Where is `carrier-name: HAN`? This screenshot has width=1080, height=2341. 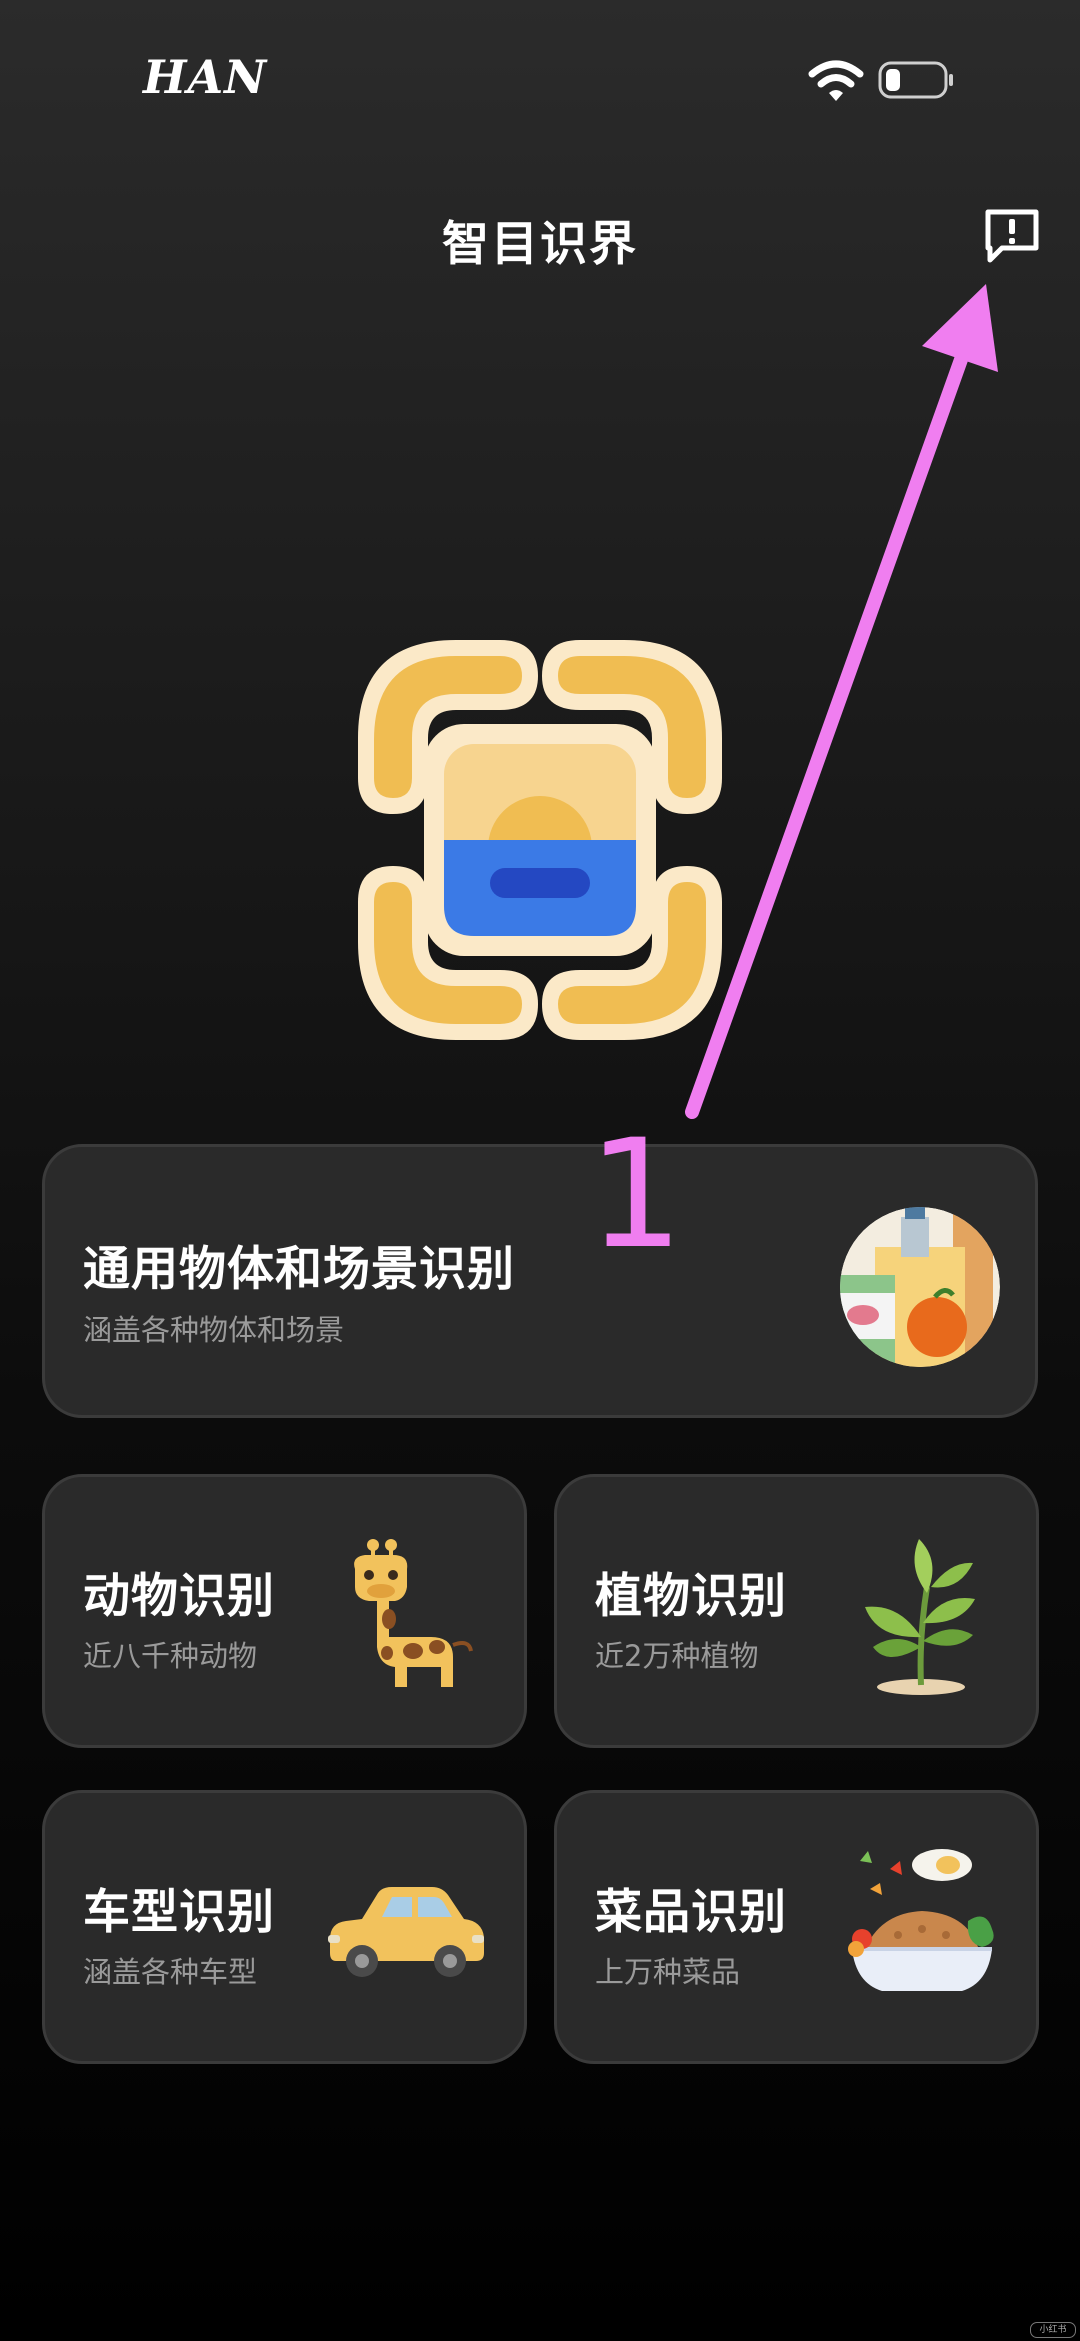 carrier-name: HAN is located at coordinates (205, 77).